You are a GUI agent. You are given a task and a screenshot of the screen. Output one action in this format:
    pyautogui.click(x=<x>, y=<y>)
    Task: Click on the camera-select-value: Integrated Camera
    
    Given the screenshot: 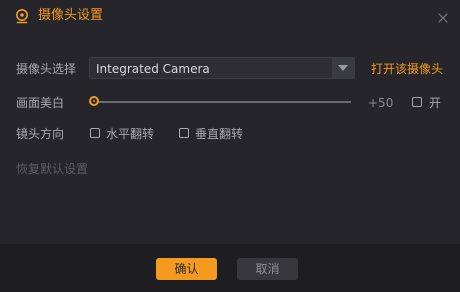 What is the action you would take?
    pyautogui.click(x=153, y=69)
    